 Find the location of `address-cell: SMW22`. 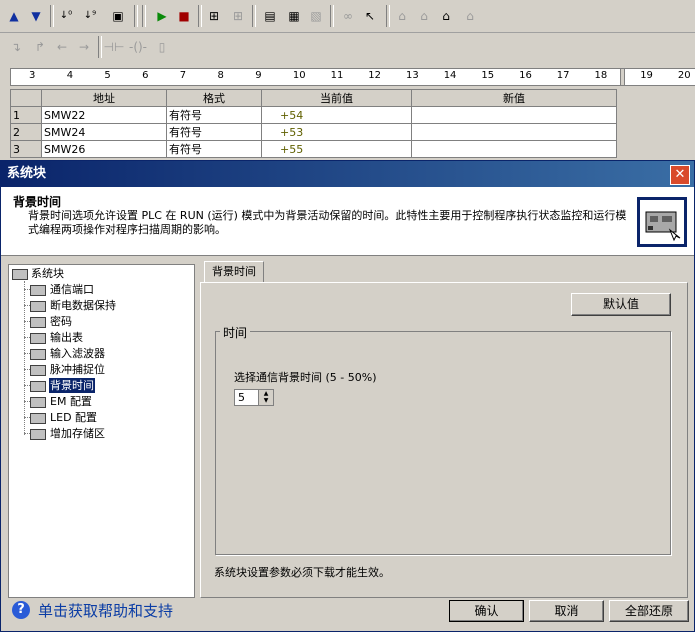

address-cell: SMW22 is located at coordinates (104, 115).